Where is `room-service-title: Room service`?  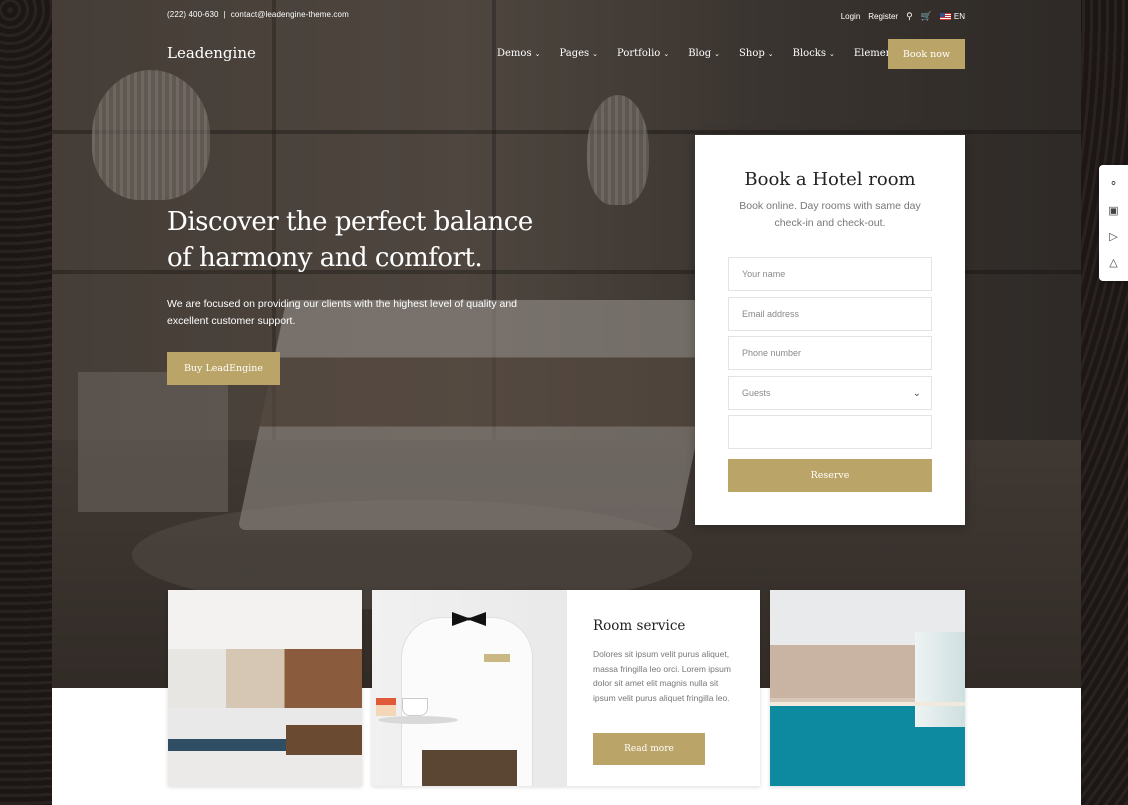
room-service-title: Room service is located at coordinates (639, 626).